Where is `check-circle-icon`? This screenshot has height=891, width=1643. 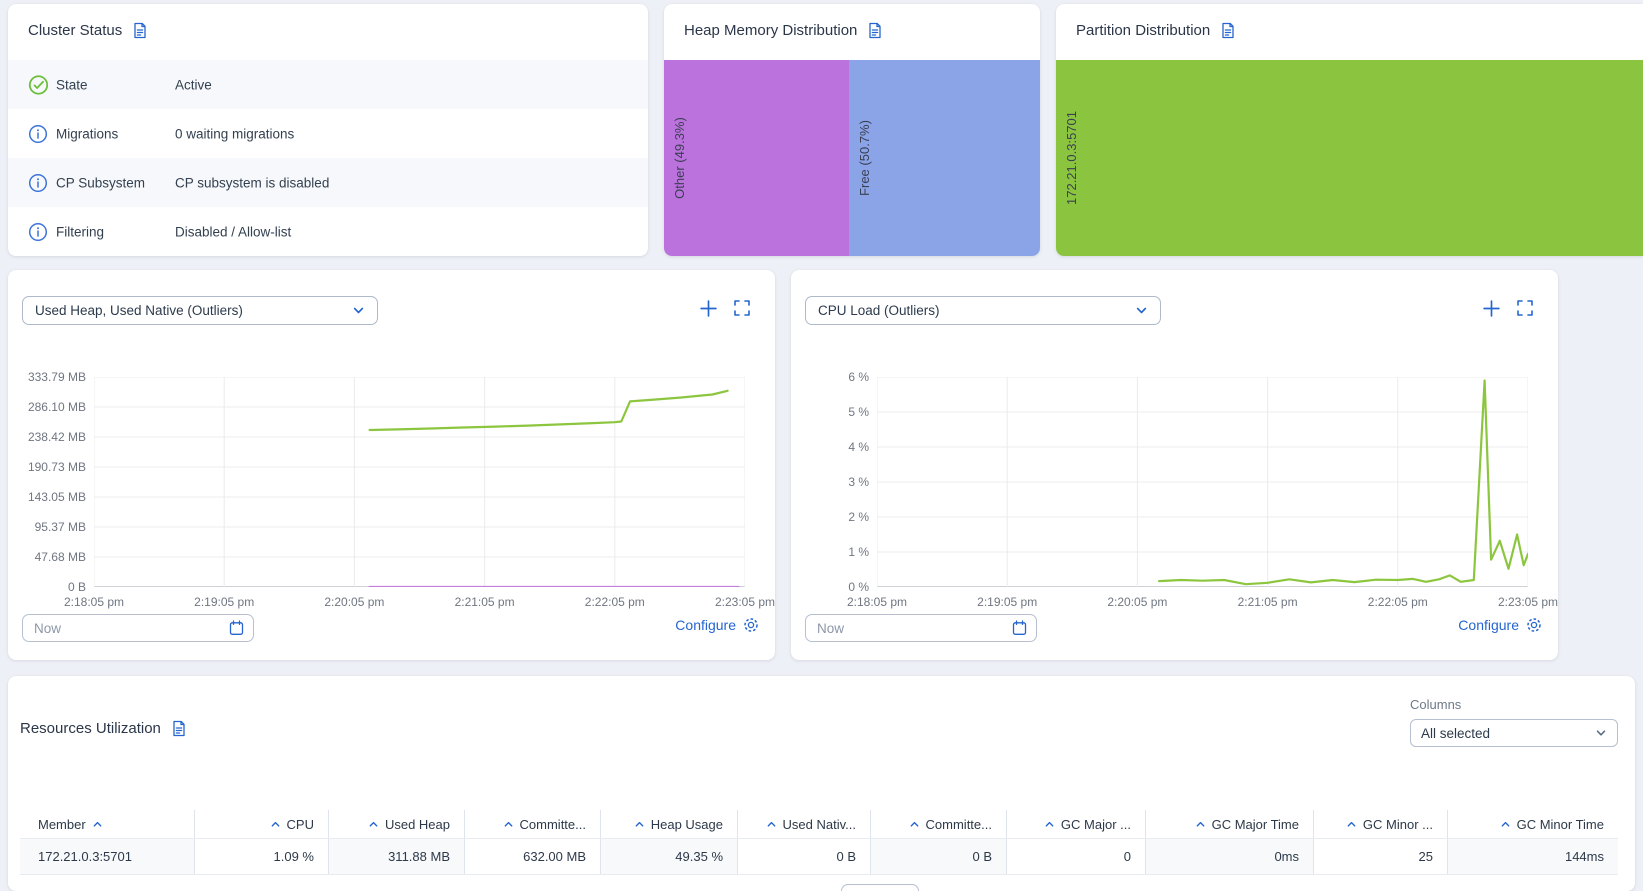
check-circle-icon is located at coordinates (38, 84).